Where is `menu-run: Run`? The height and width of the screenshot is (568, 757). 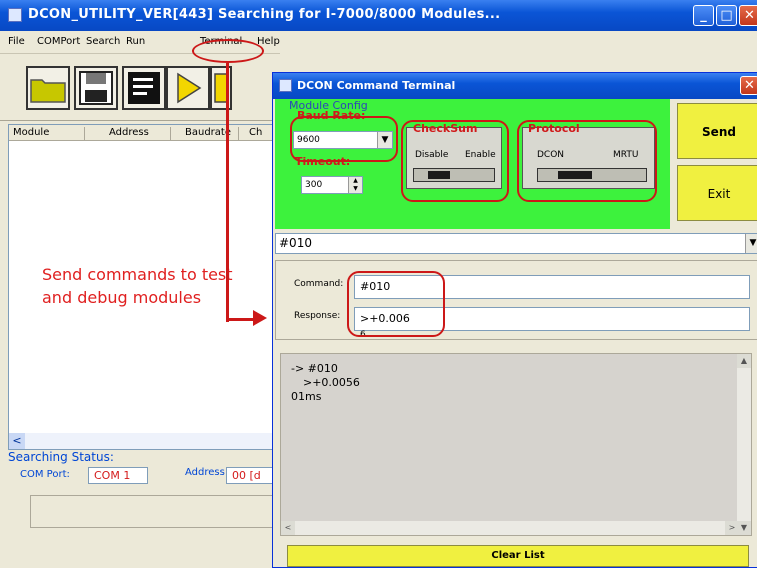 menu-run: Run is located at coordinates (135, 41).